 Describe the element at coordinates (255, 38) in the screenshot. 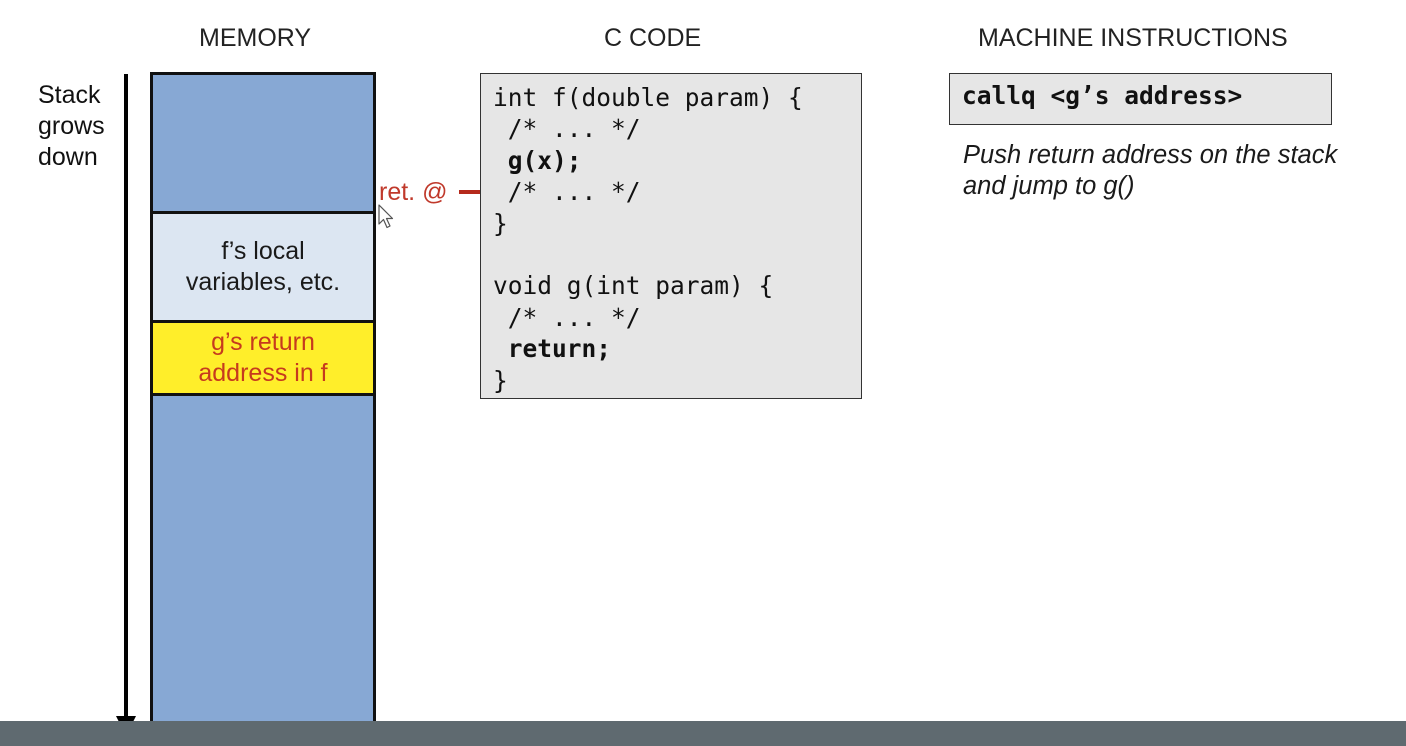

I see `memory-heading: MEMORY` at that location.